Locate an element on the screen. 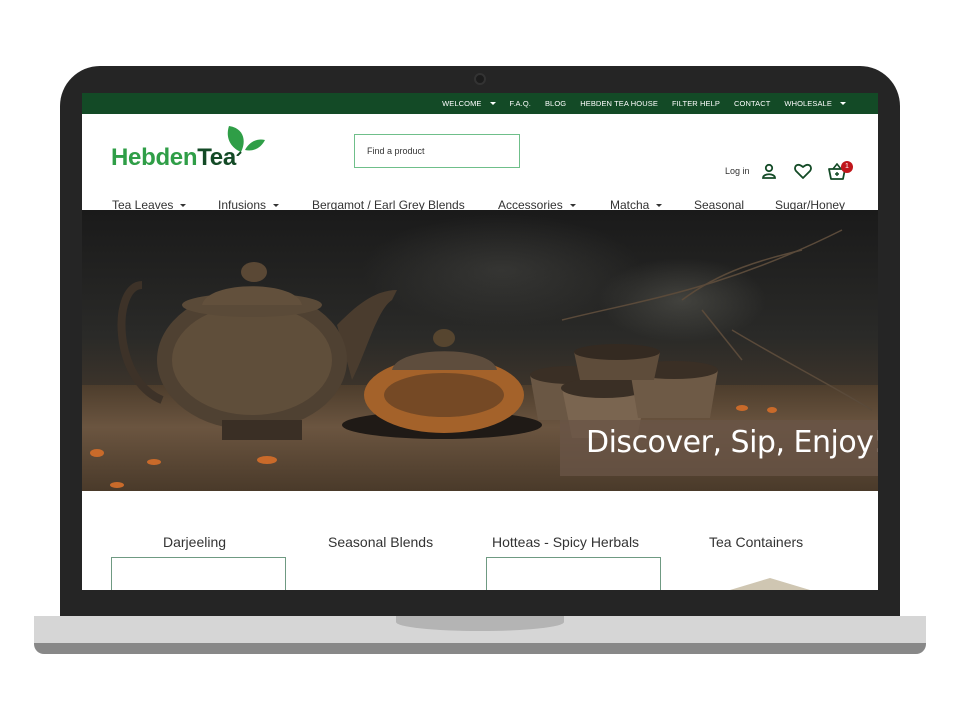 The width and height of the screenshot is (960, 720). category-card-darjeeling is located at coordinates (198, 573).